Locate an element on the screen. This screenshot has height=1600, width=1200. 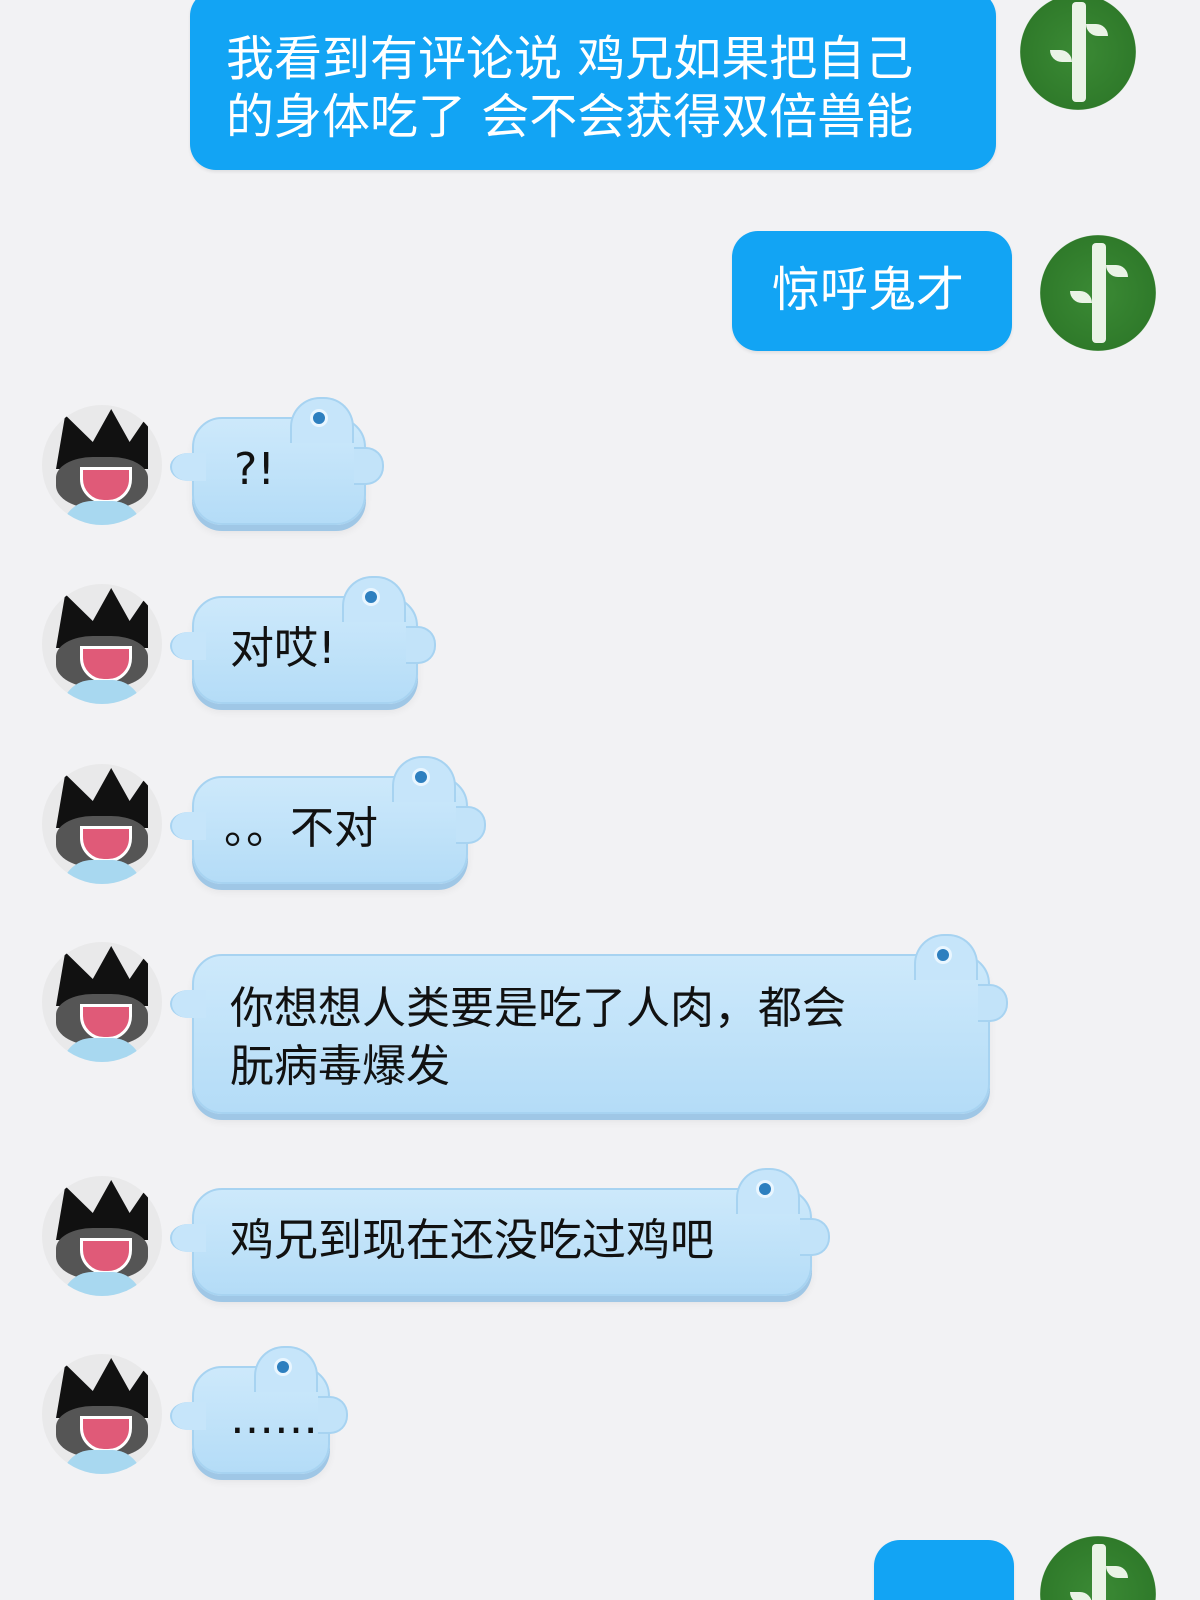
message-row: 你想想人类要是吃了人肉，都会 朊病毒爆发 is located at coordinates (600, 1033).